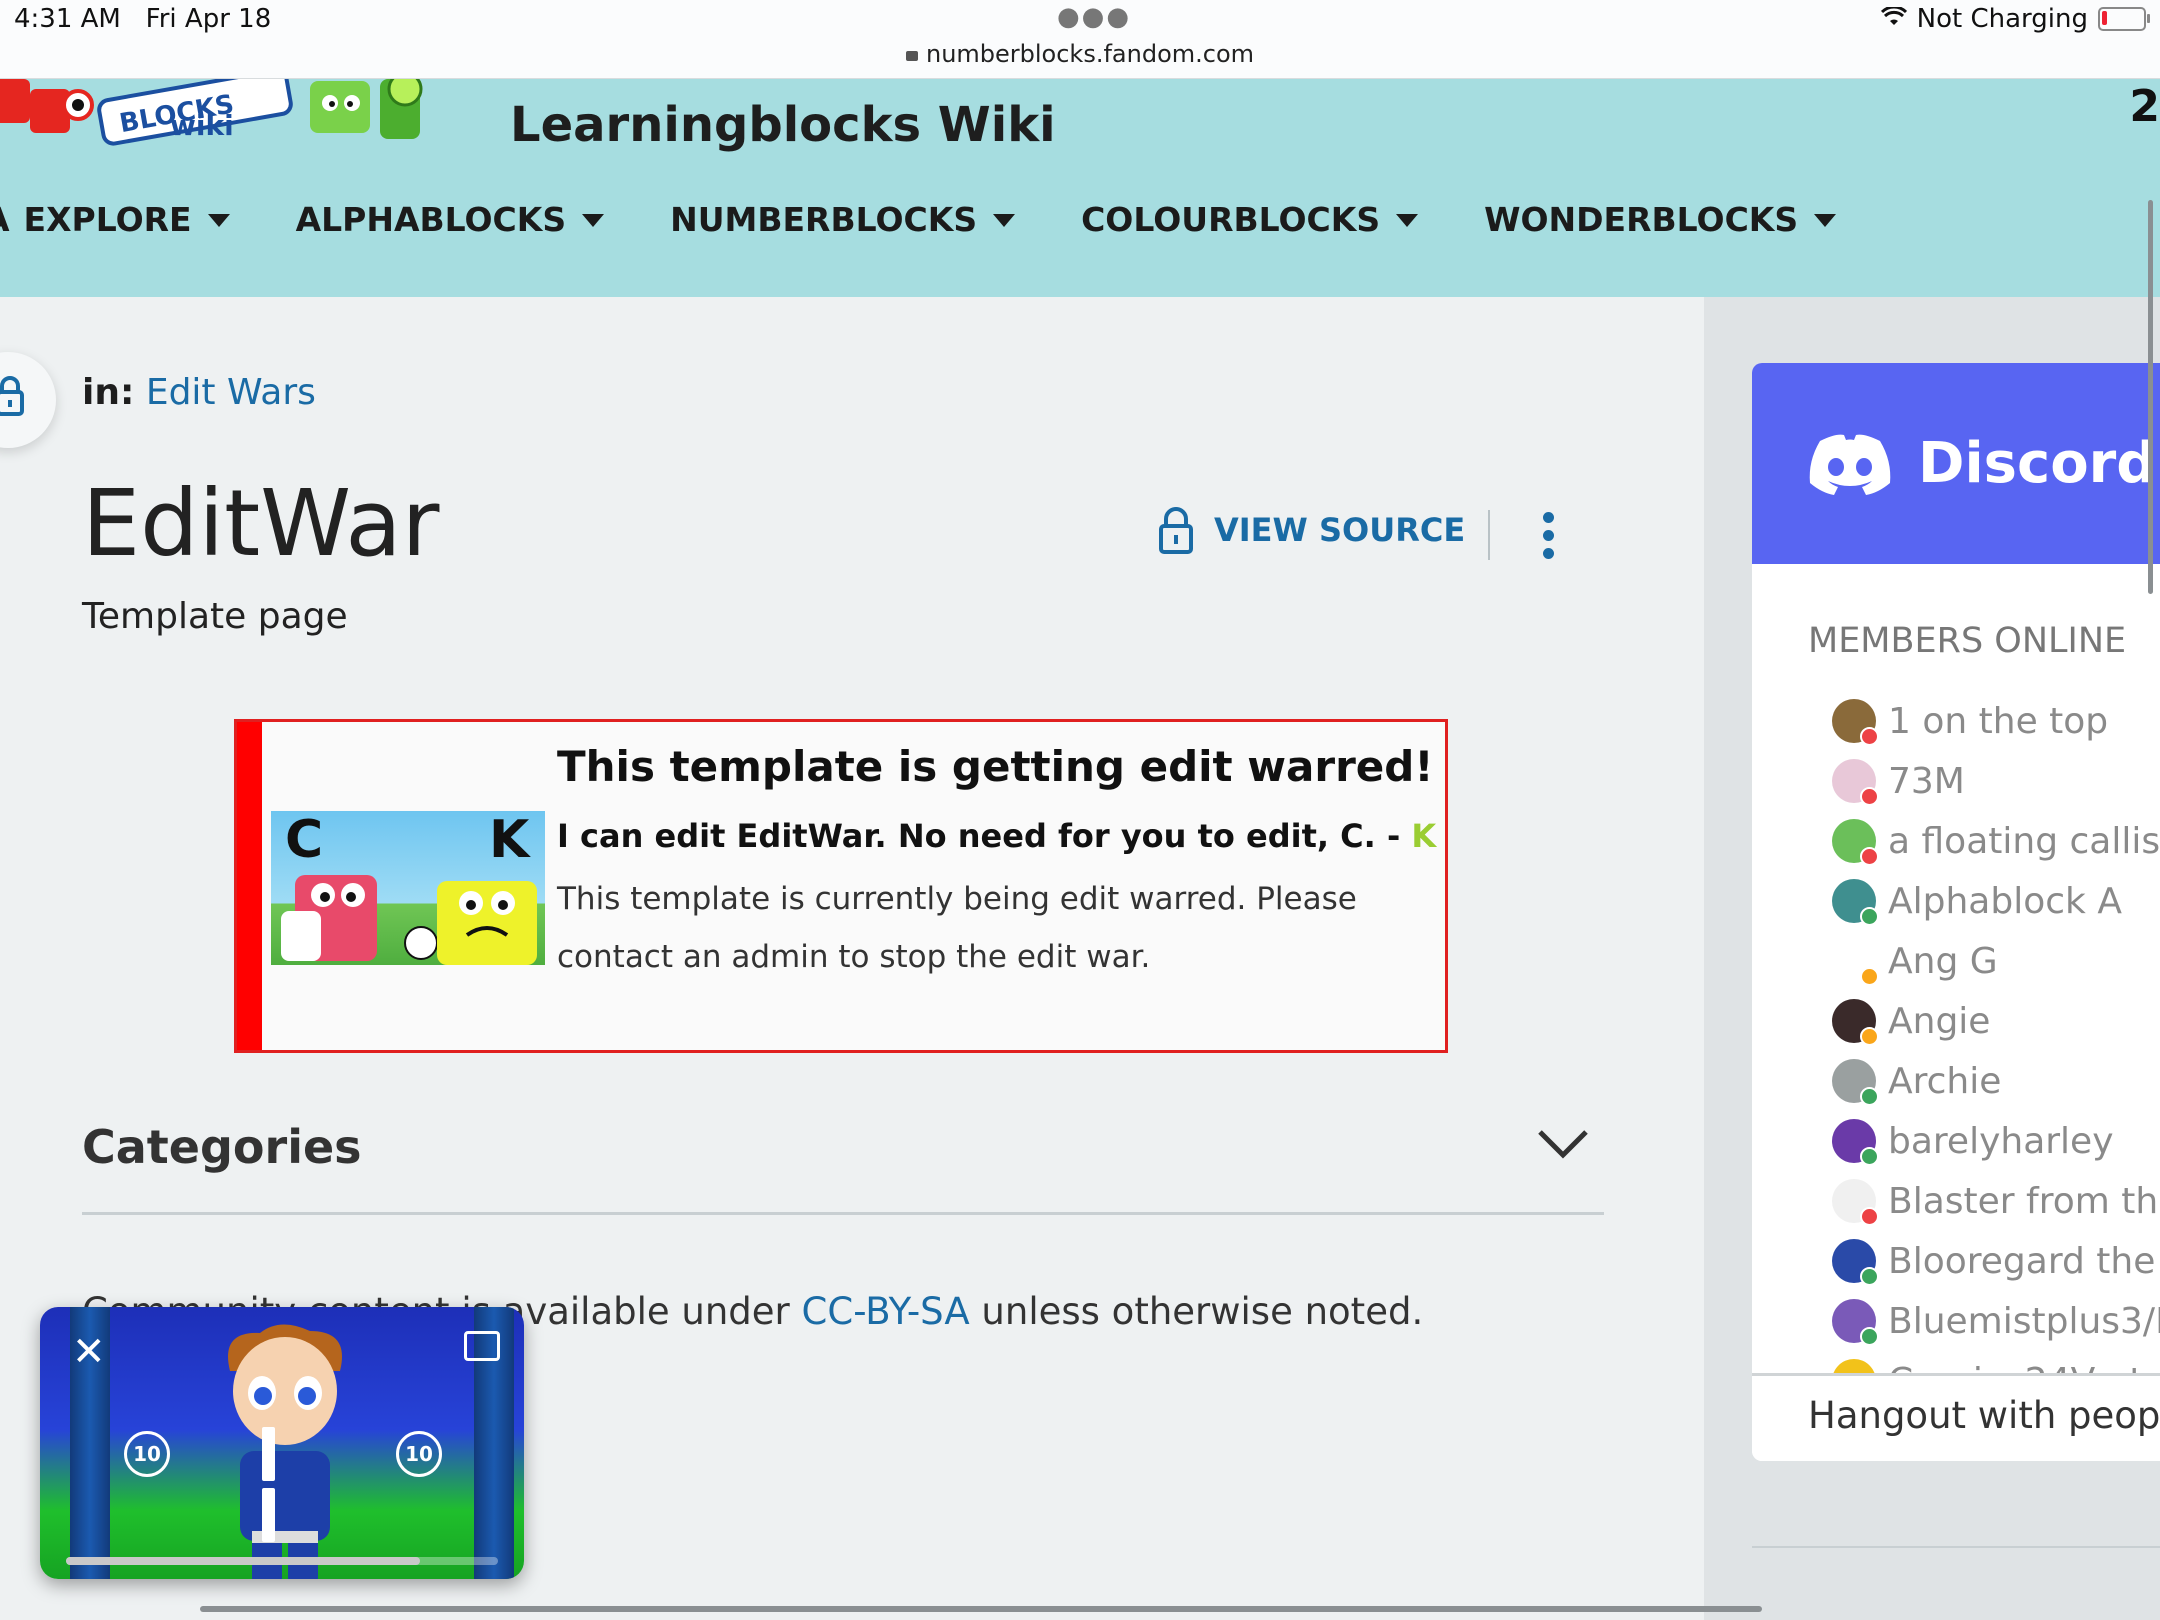 This screenshot has height=1620, width=2160. Describe the element at coordinates (115, 219) in the screenshot. I see `nav-explore: A EXPLORE` at that location.